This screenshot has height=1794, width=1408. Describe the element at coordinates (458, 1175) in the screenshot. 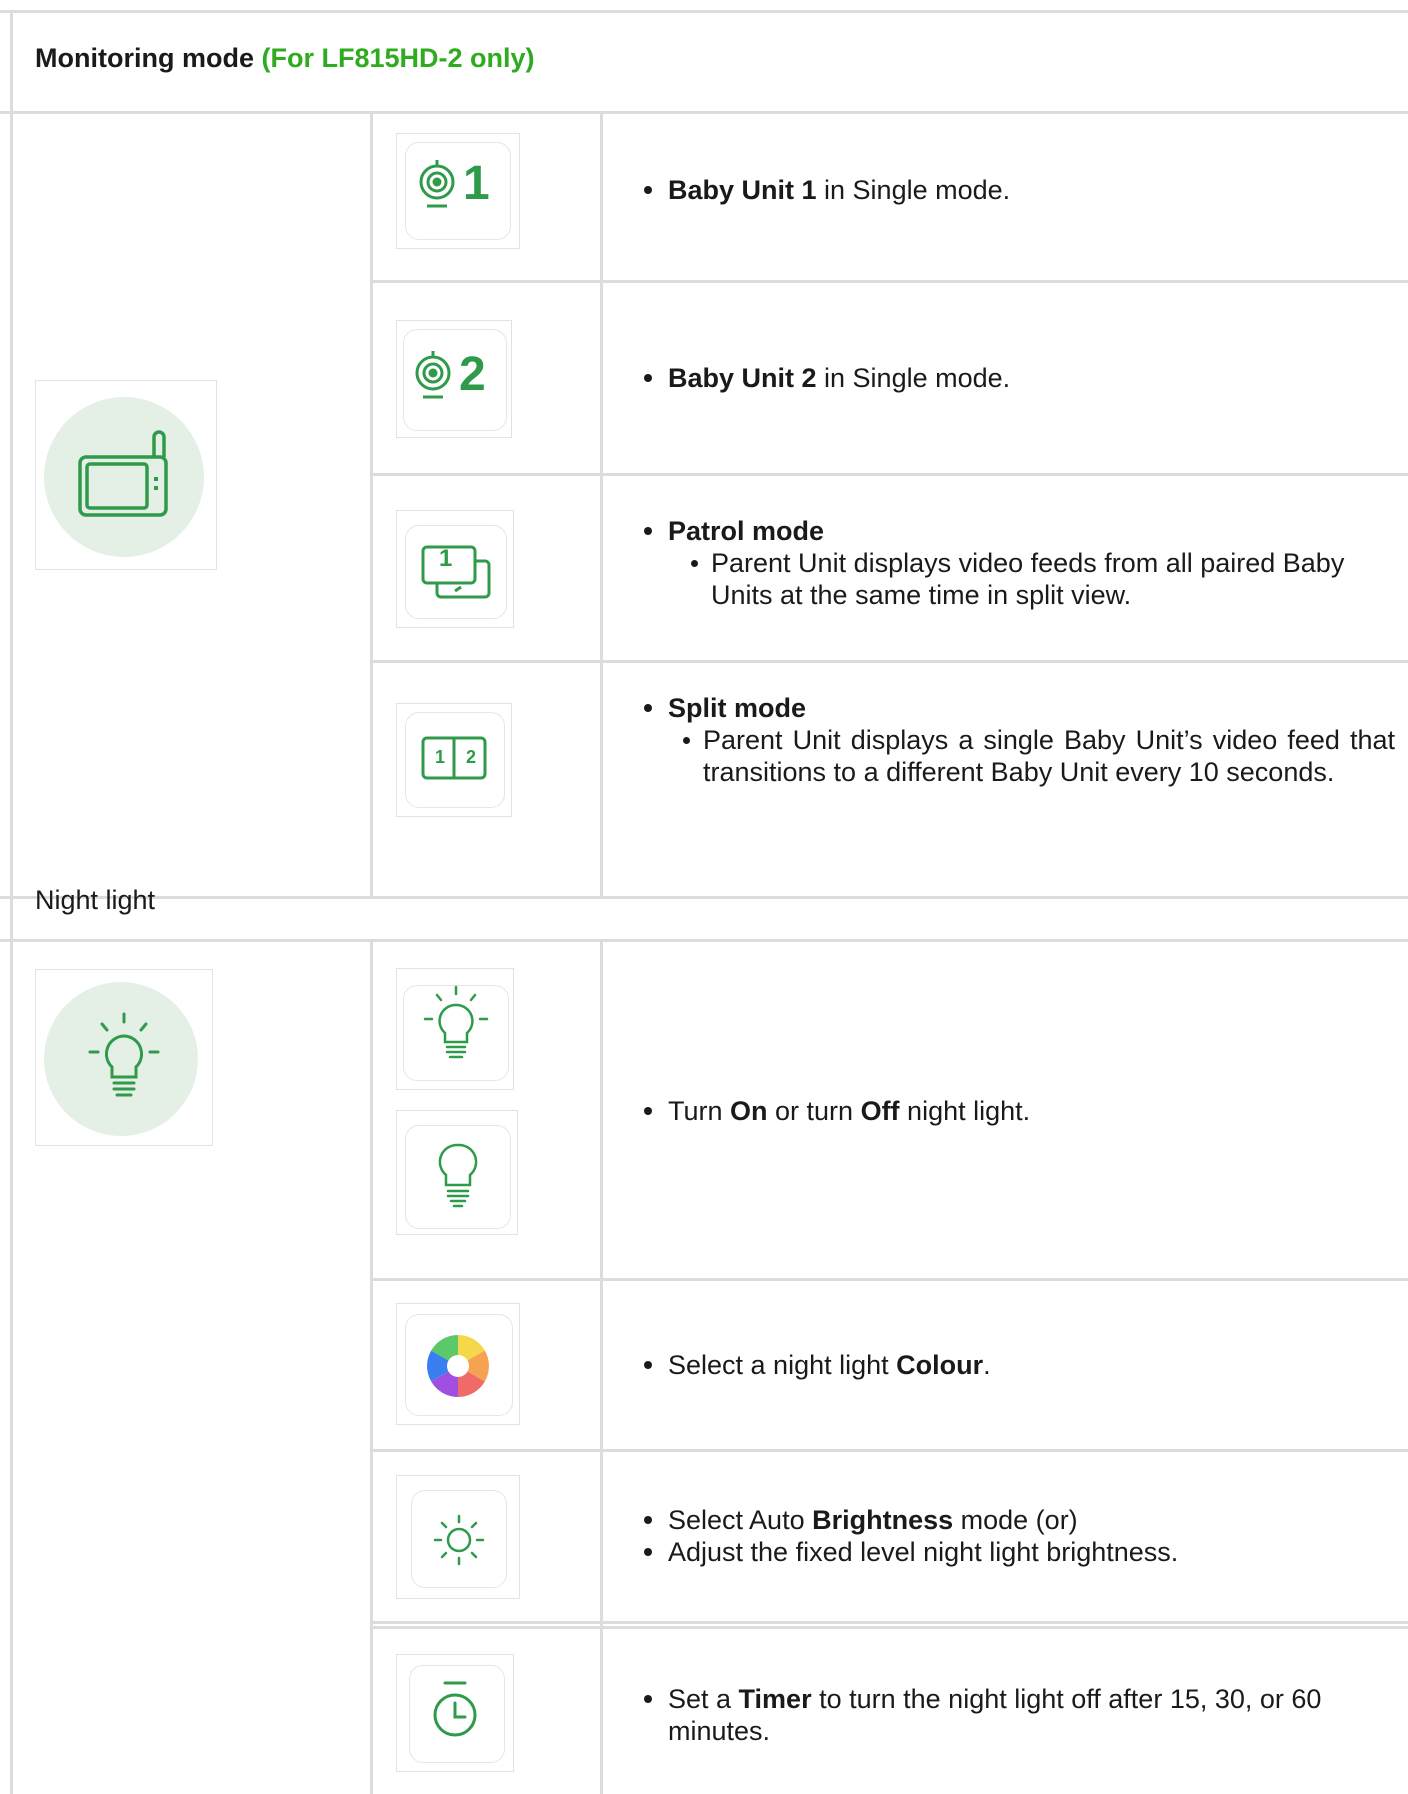

I see `light-off-icon` at that location.